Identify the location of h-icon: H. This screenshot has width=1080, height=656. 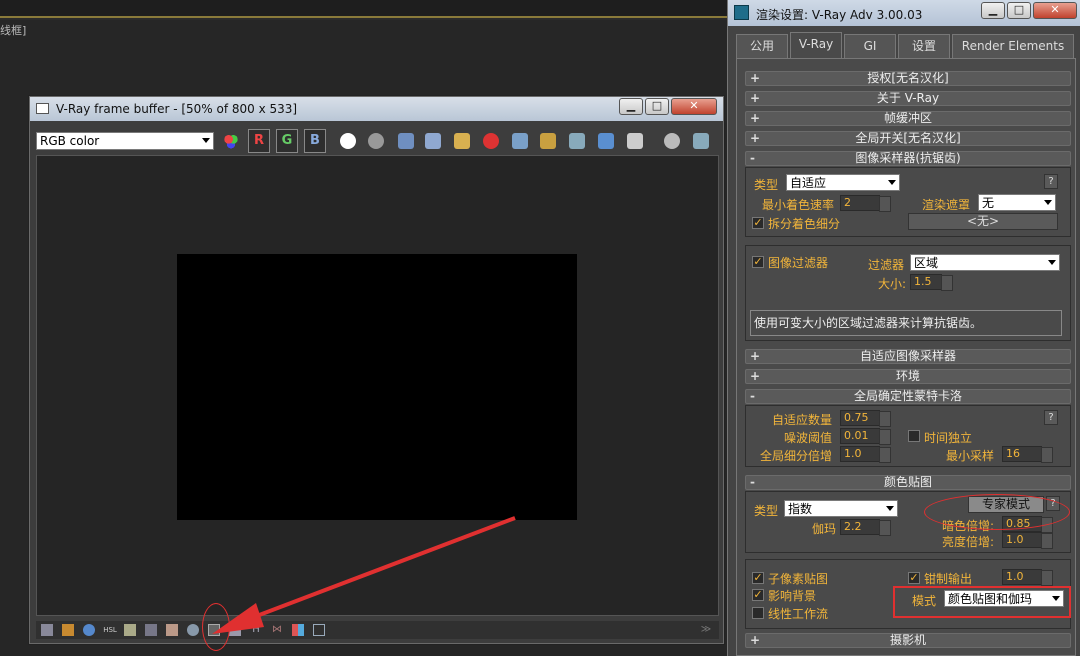
(256, 630).